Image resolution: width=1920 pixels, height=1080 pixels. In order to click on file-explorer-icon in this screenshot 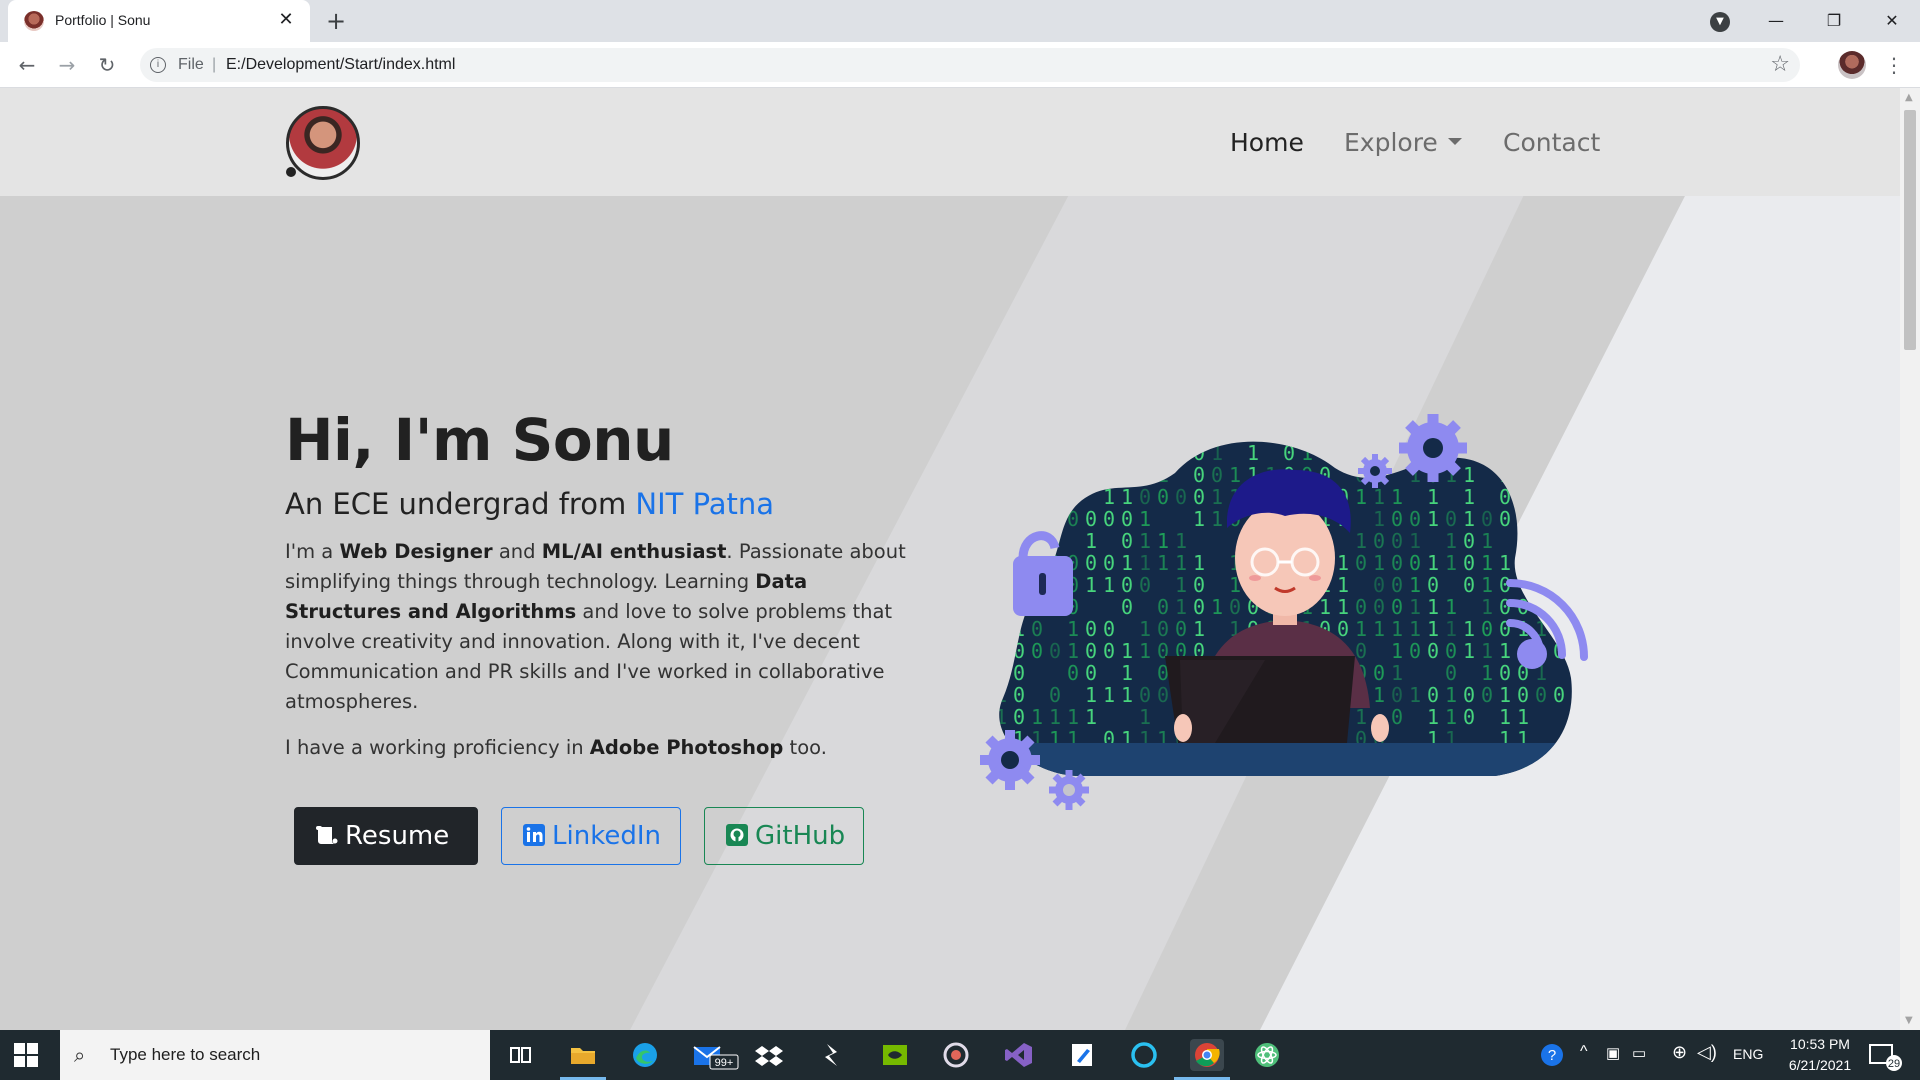, I will do `click(583, 1055)`.